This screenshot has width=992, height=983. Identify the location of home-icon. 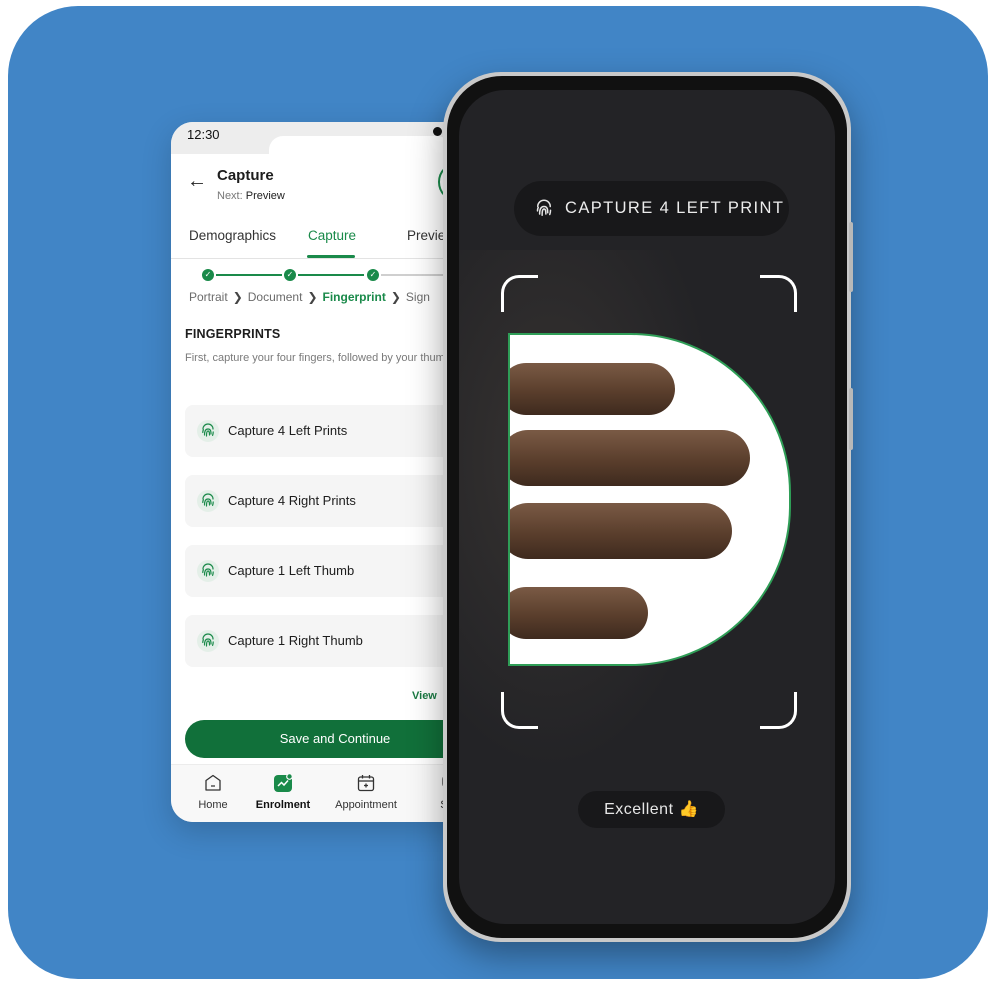
(213, 782).